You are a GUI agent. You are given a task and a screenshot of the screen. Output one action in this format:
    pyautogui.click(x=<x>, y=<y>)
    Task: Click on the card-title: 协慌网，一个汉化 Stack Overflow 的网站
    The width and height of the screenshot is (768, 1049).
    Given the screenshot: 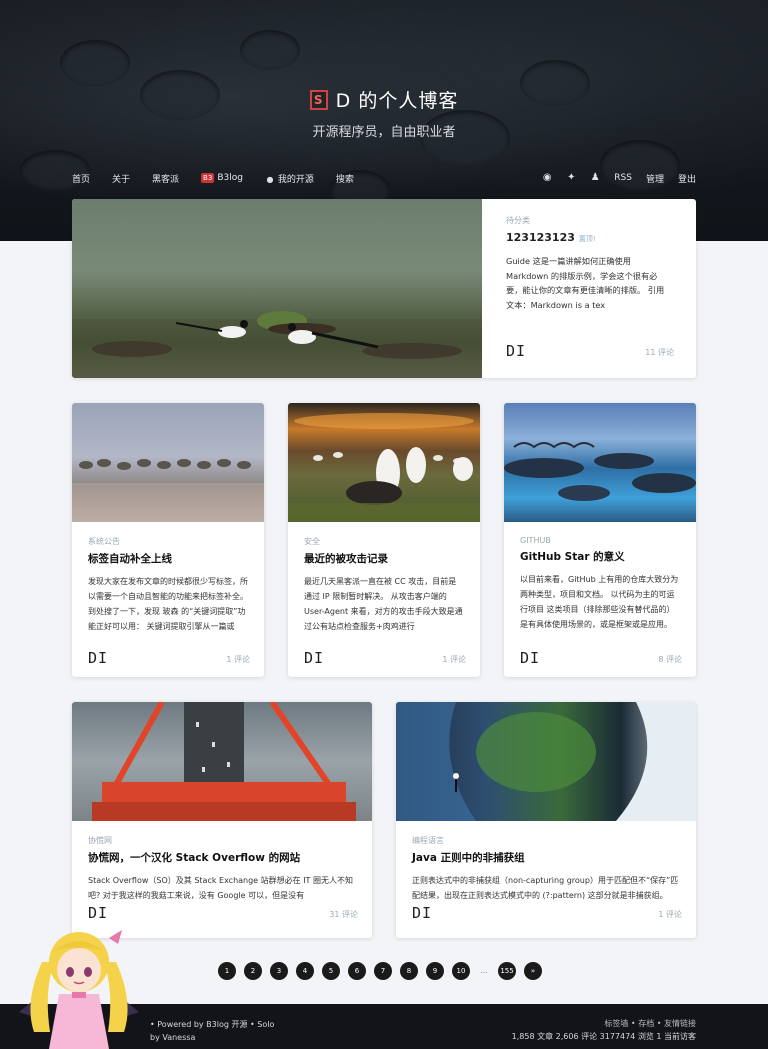 What is the action you would take?
    pyautogui.click(x=222, y=857)
    